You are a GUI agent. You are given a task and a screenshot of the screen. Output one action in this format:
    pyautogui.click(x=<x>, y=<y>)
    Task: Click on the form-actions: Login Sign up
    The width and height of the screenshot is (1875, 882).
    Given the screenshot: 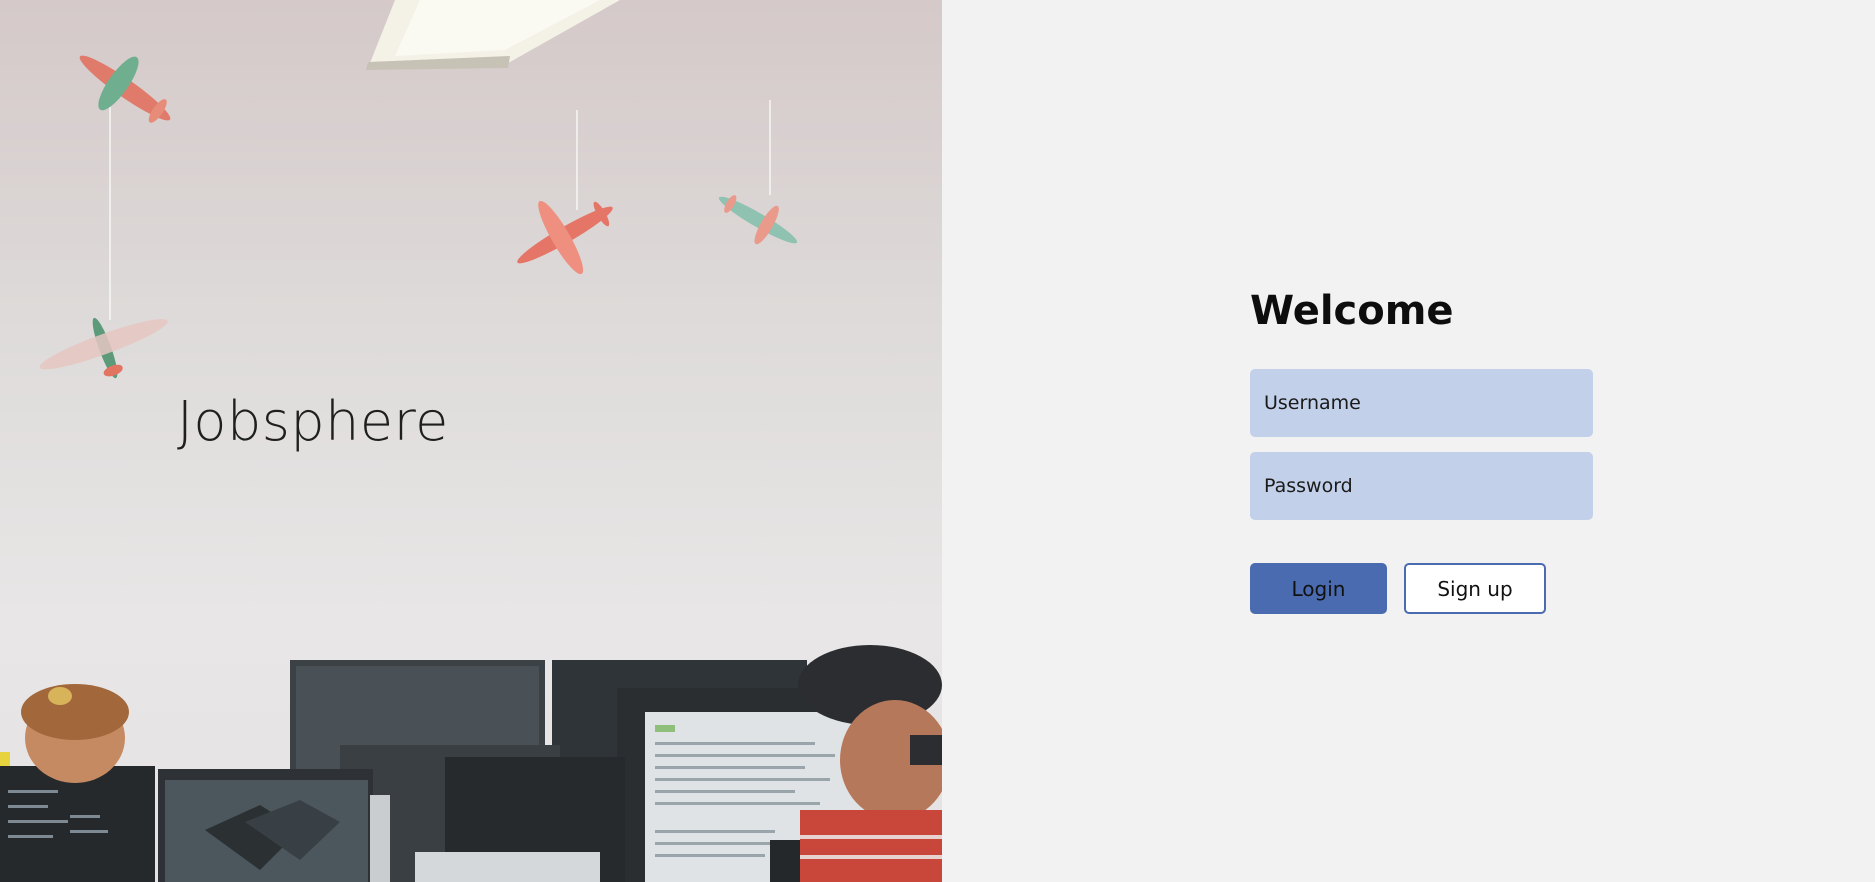 What is the action you would take?
    pyautogui.click(x=1422, y=588)
    